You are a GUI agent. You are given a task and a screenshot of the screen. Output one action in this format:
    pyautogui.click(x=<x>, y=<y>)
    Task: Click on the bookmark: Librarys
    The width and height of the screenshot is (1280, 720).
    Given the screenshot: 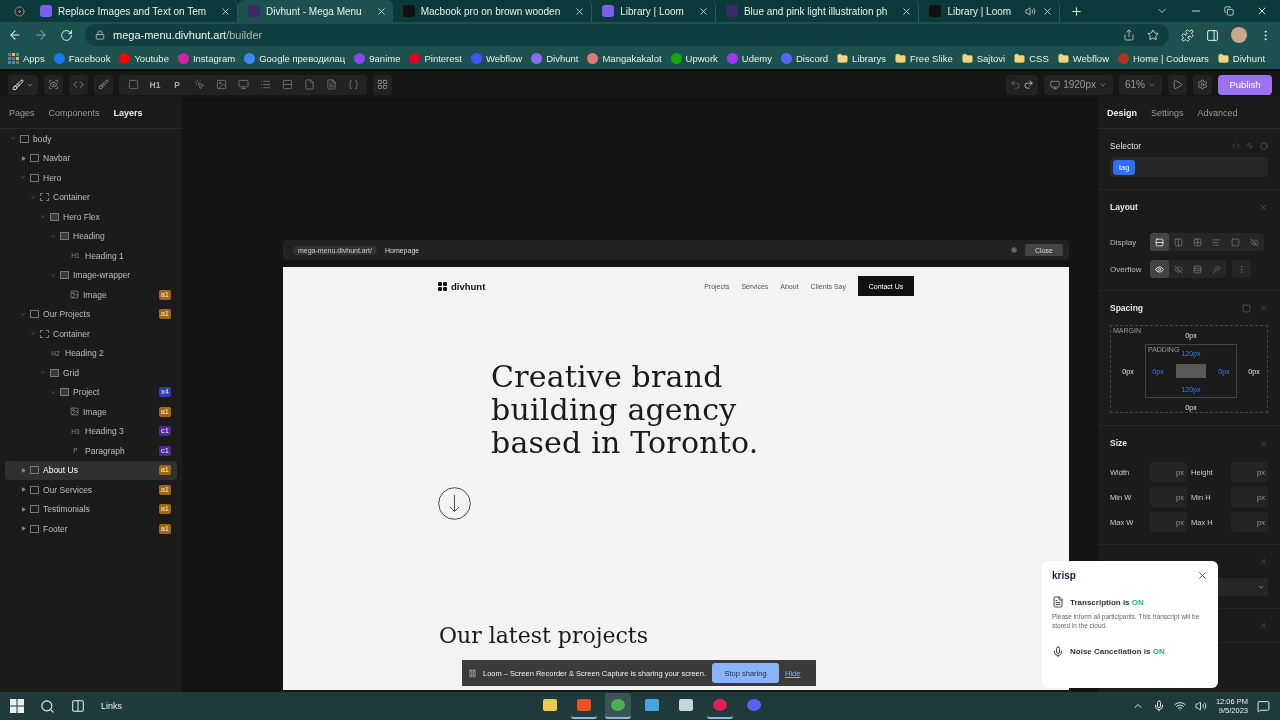 What is the action you would take?
    pyautogui.click(x=861, y=58)
    